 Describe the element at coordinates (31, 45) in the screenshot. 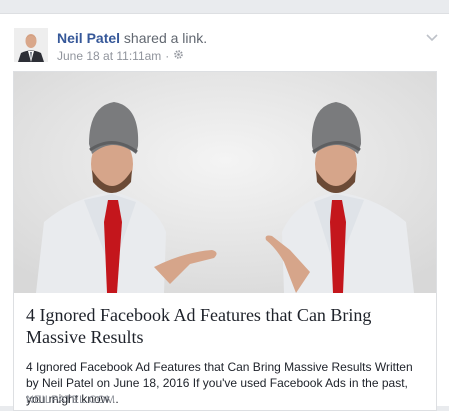

I see `avatar` at that location.